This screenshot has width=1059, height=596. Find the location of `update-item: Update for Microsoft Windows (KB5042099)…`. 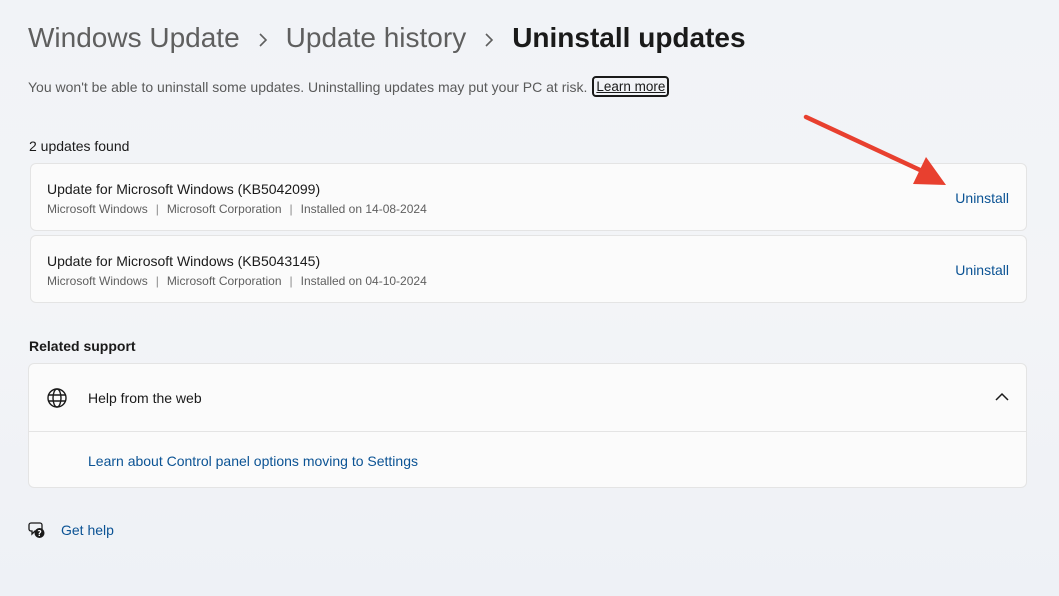

update-item: Update for Microsoft Windows (KB5042099)… is located at coordinates (528, 197).